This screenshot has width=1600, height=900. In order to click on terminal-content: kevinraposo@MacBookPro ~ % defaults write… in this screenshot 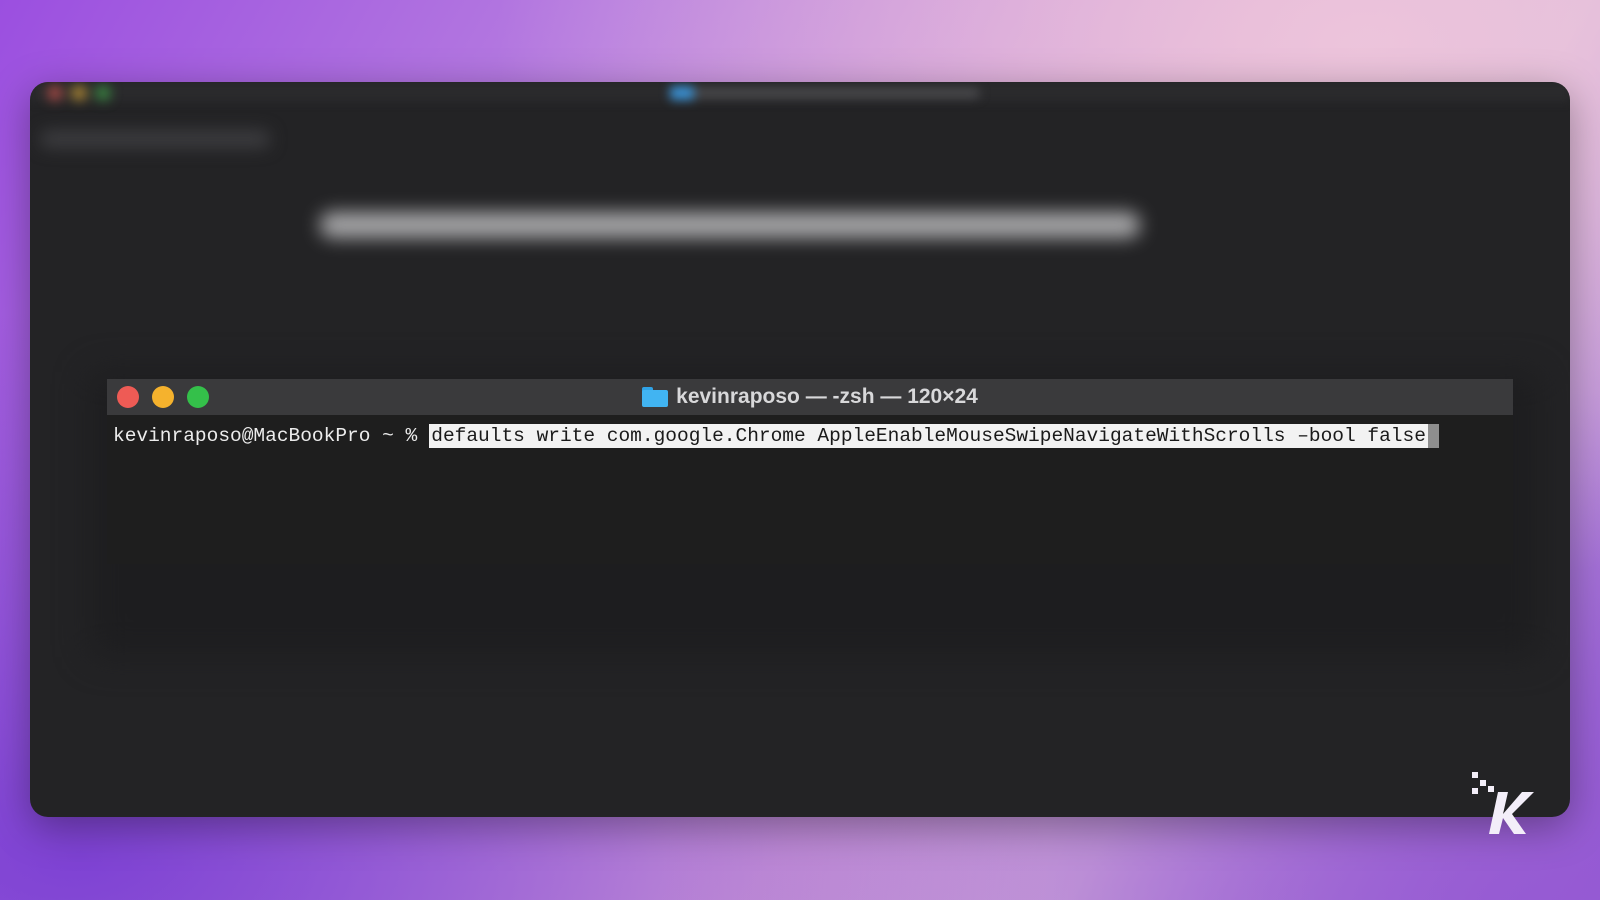, I will do `click(810, 436)`.